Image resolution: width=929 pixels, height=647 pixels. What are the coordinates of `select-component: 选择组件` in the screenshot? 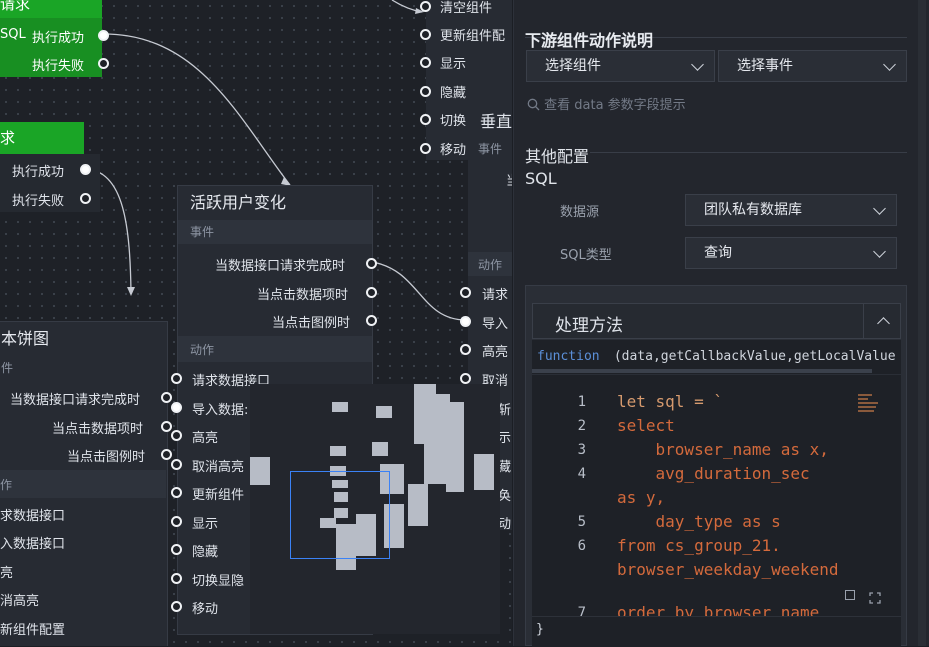 It's located at (620, 66).